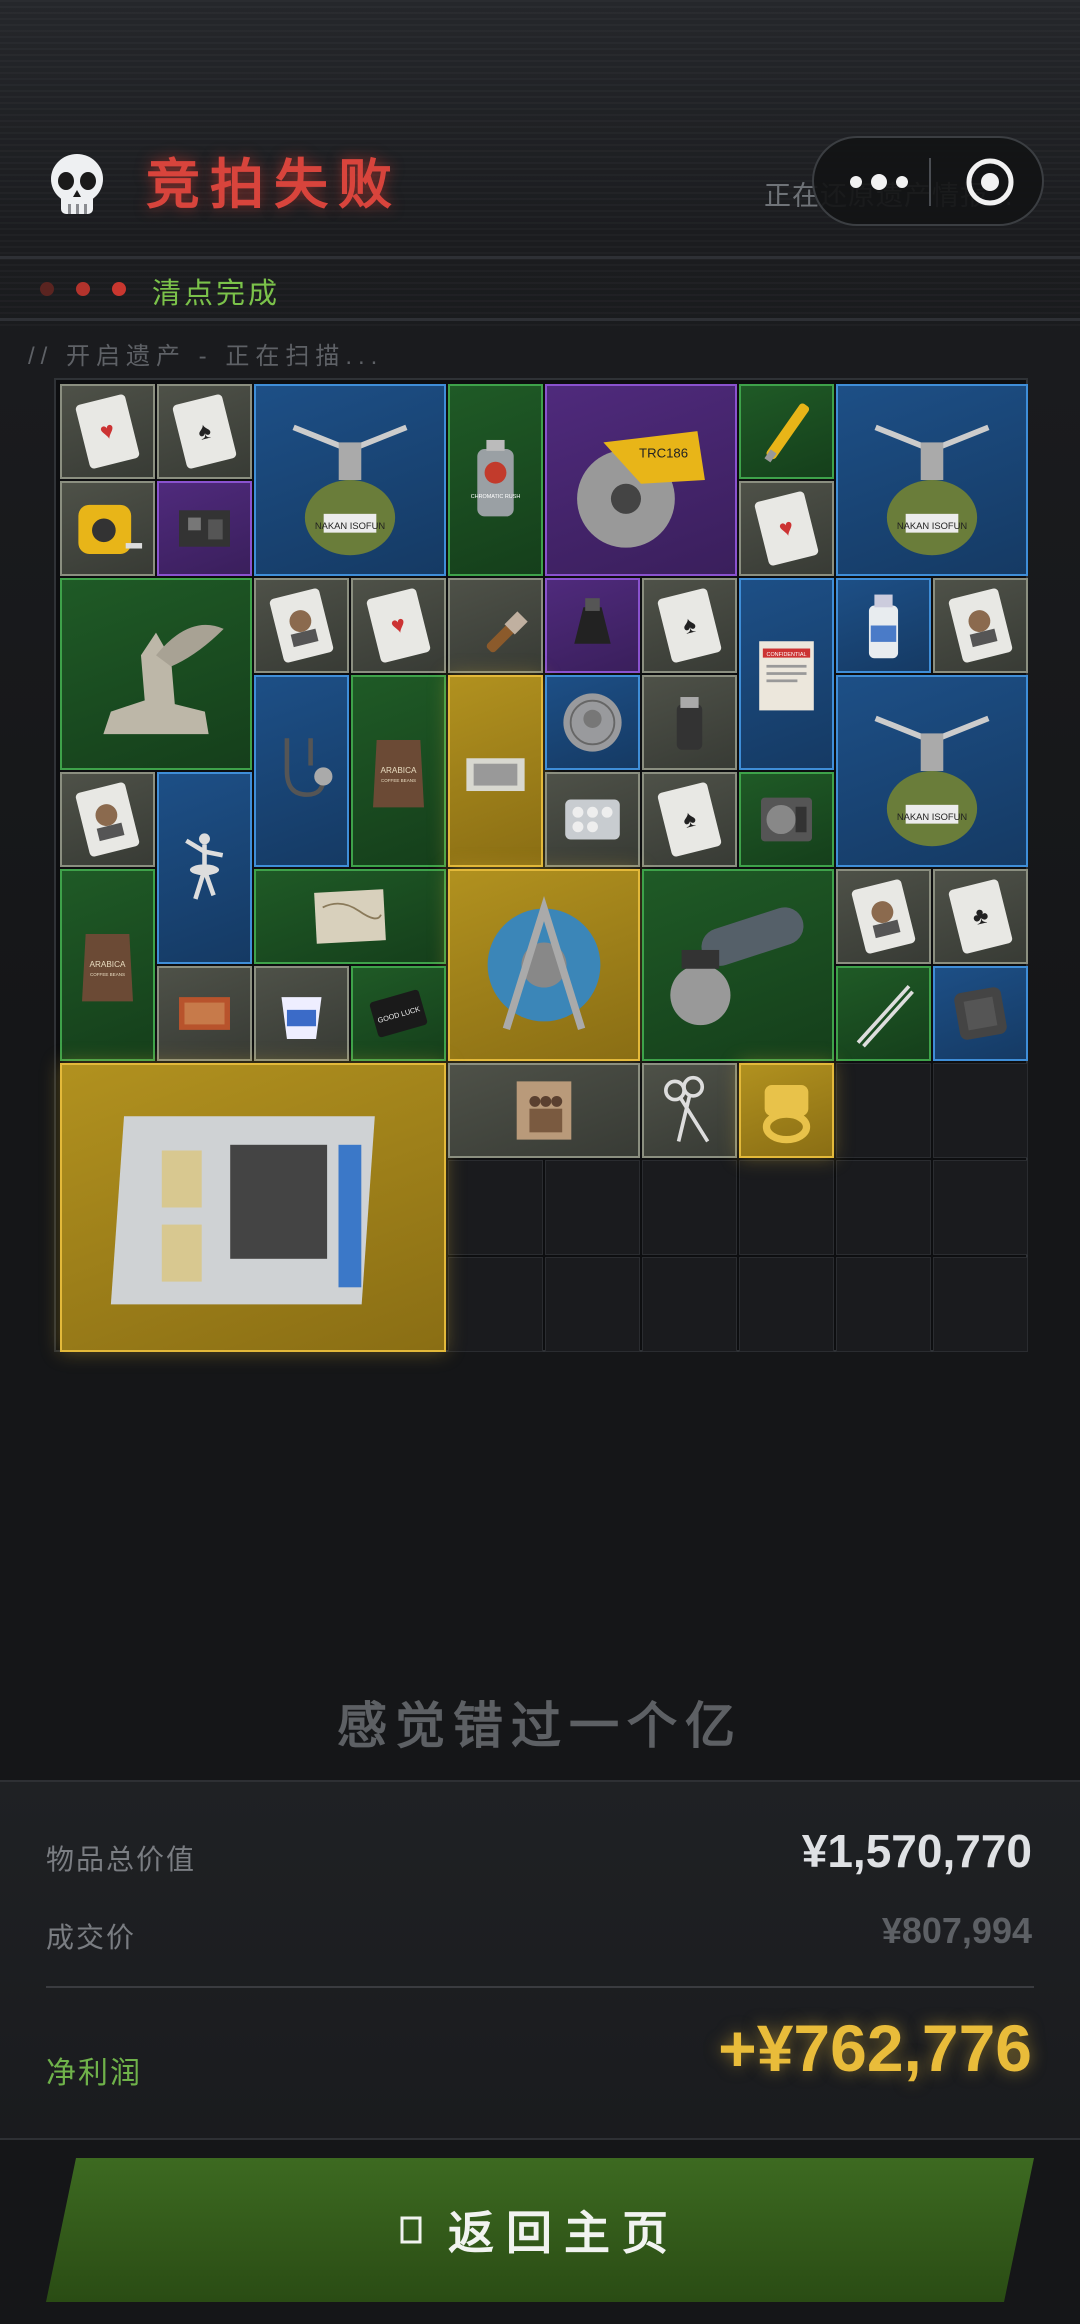  I want to click on tape-measure, so click(107, 528).